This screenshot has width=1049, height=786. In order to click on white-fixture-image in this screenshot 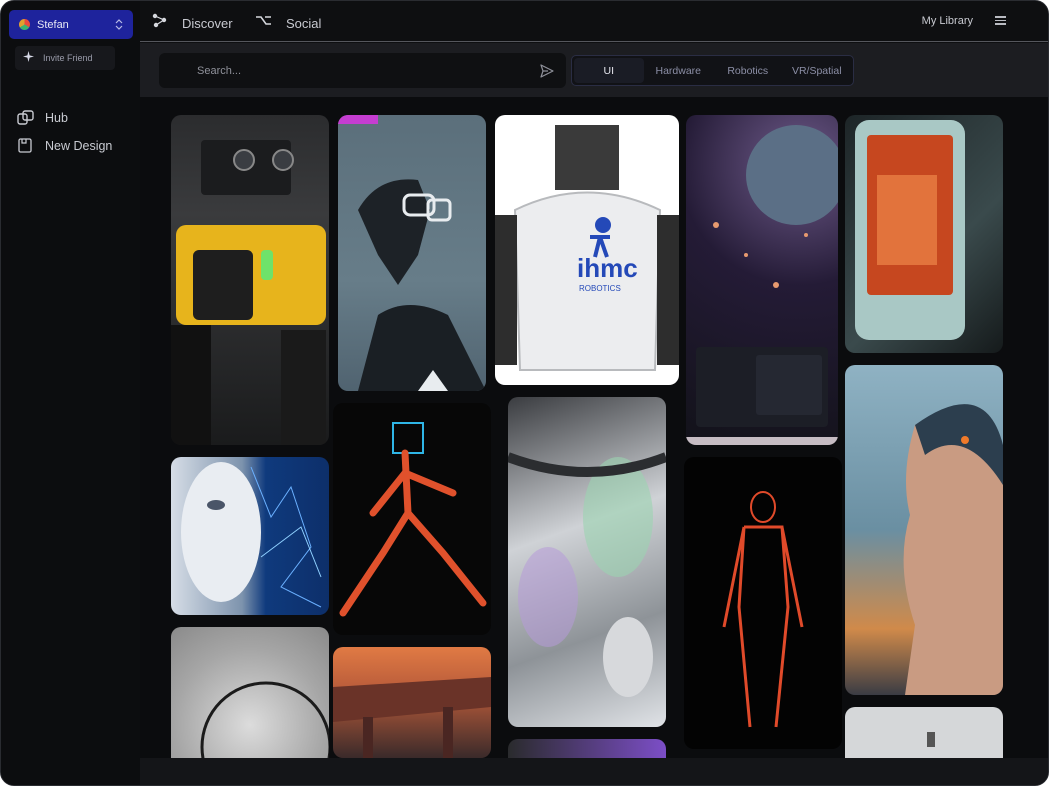, I will do `click(931, 739)`.